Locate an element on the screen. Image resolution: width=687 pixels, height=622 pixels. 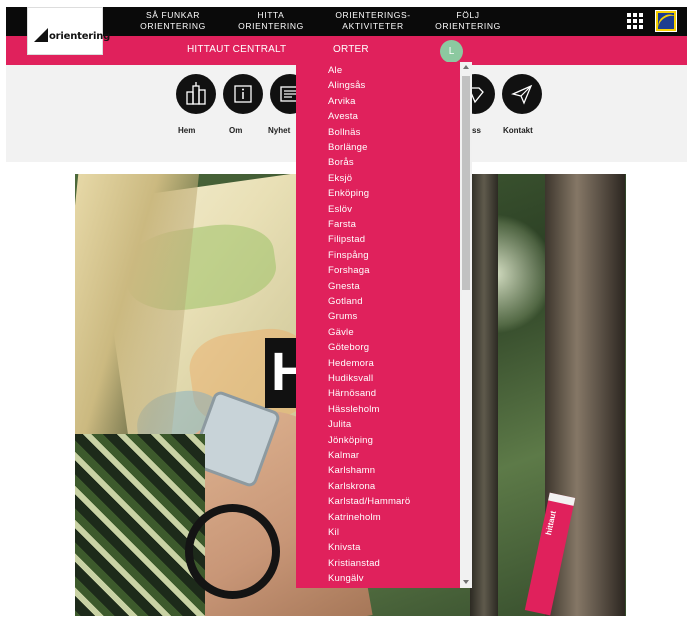
press-label: ss is located at coordinates (476, 130).